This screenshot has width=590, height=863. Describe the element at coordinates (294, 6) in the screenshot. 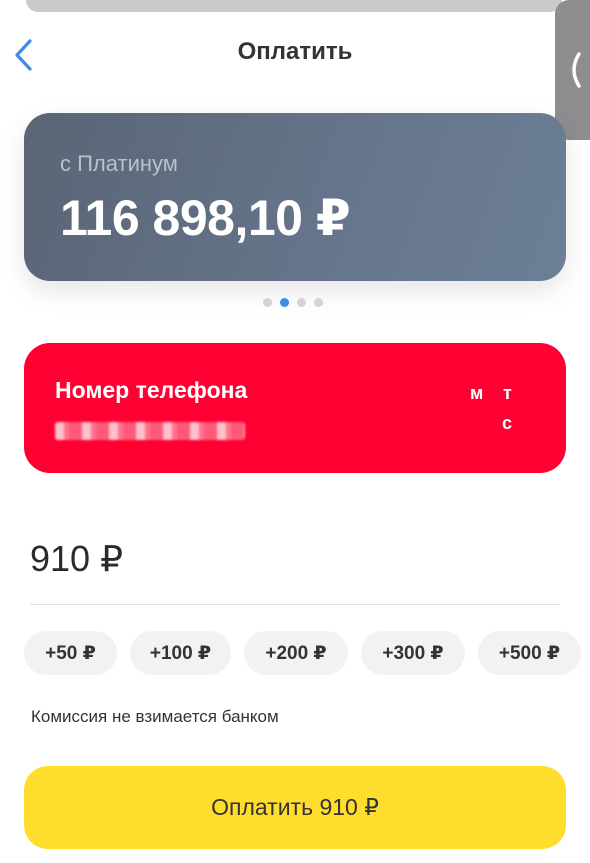

I see `sheet-handle-background` at that location.